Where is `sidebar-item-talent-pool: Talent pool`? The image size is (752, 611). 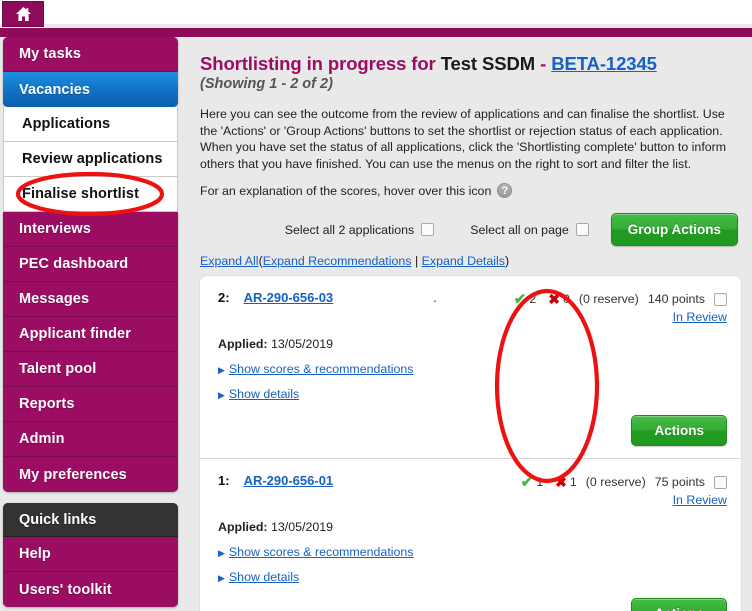
sidebar-item-talent-pool: Talent pool is located at coordinates (90, 369).